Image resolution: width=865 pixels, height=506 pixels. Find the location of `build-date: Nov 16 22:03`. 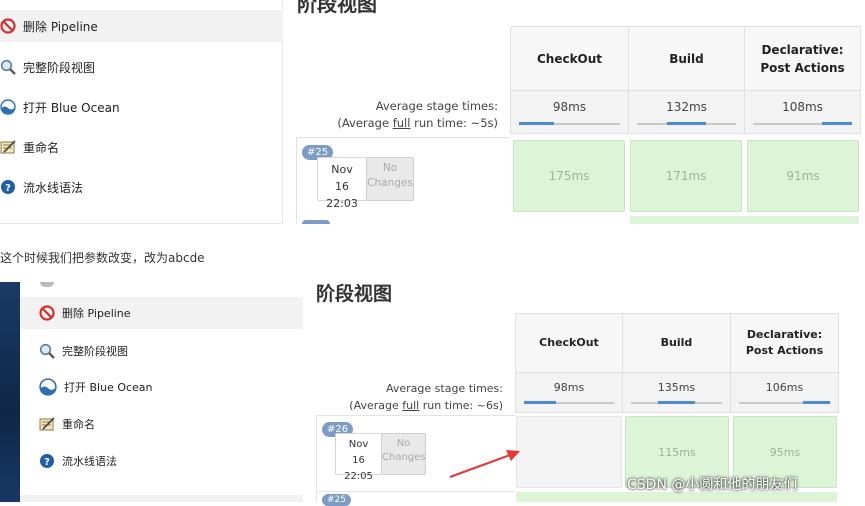

build-date: Nov 16 22:03 is located at coordinates (342, 183).